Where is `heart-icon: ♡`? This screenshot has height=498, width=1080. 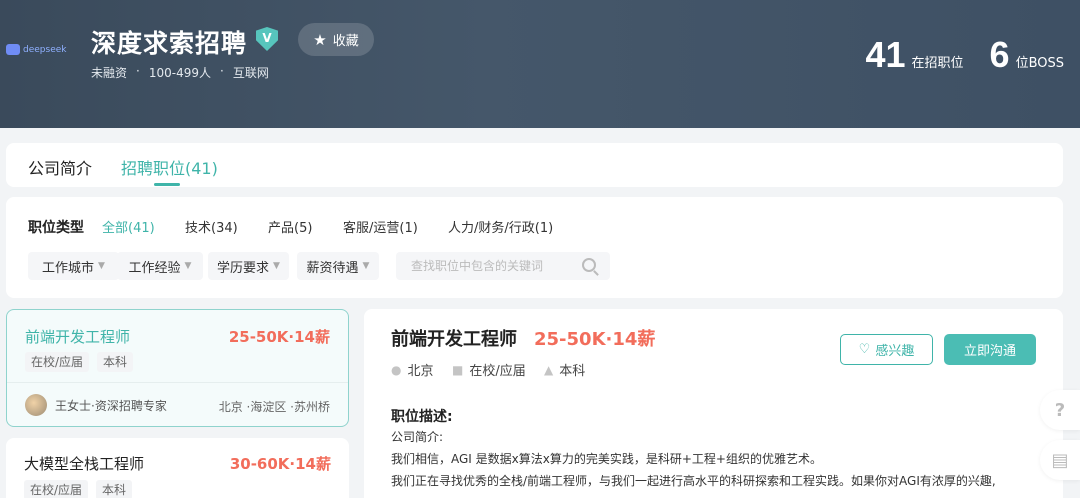 heart-icon: ♡ is located at coordinates (864, 349).